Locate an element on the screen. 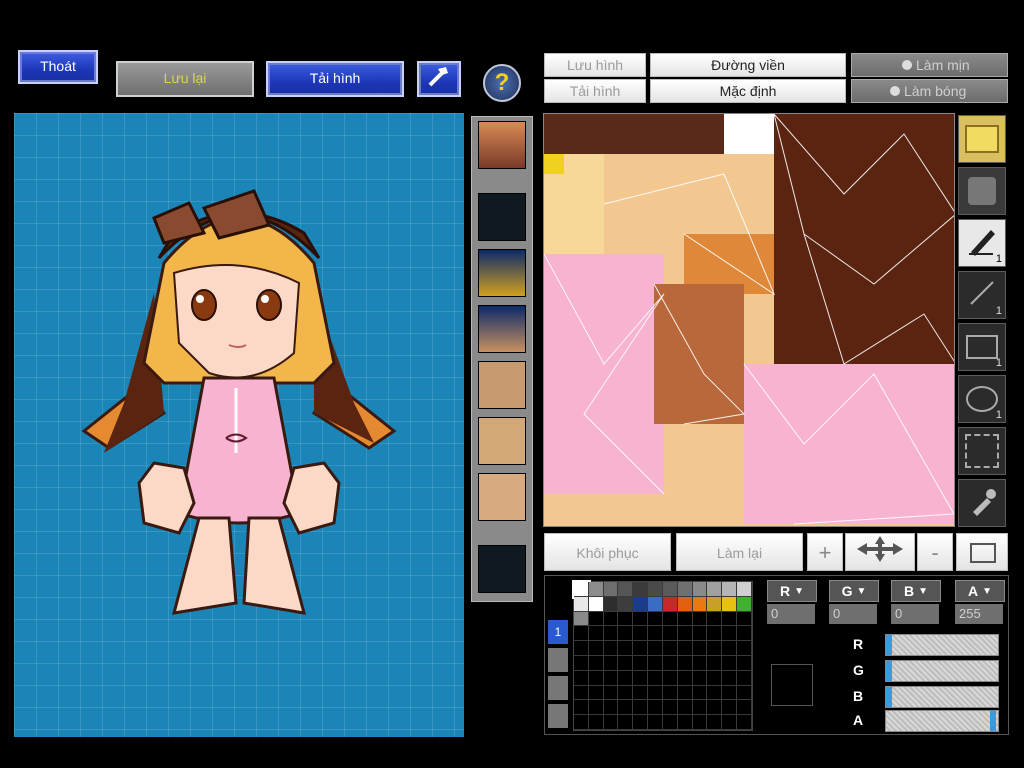  restore-button: Khôi phục is located at coordinates (607, 552).